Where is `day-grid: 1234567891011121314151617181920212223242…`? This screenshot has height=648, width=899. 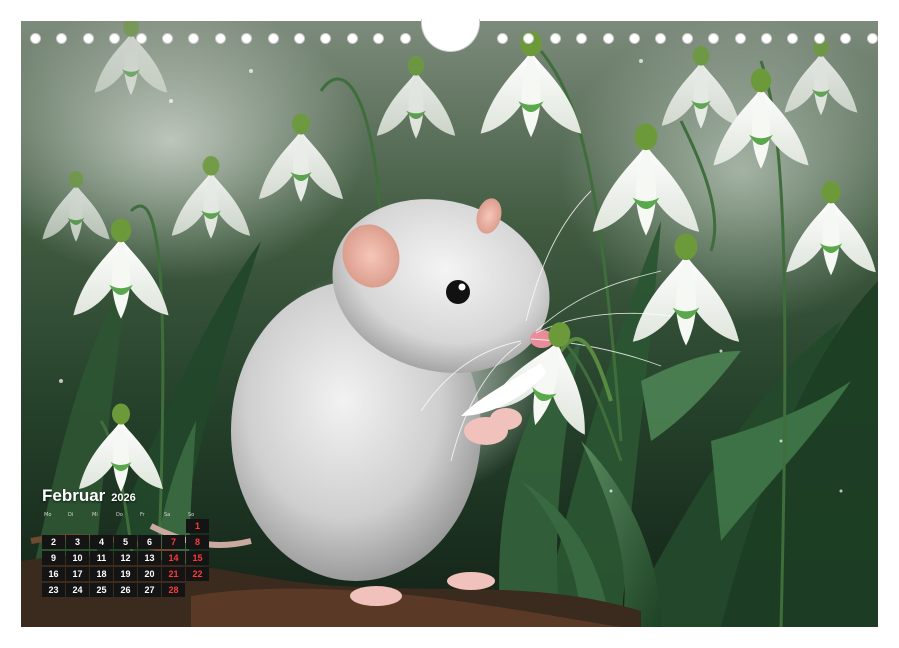 day-grid: 1234567891011121314151617181920212223242… is located at coordinates (127, 558).